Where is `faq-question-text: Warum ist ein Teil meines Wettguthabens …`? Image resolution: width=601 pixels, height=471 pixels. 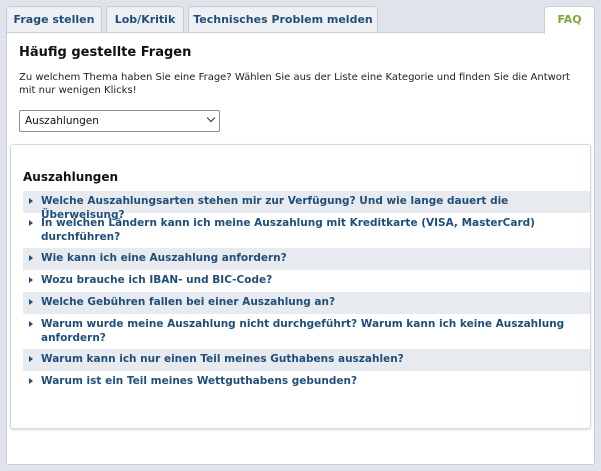
faq-question-text: Warum ist ein Teil meines Wettguthabens … is located at coordinates (199, 381).